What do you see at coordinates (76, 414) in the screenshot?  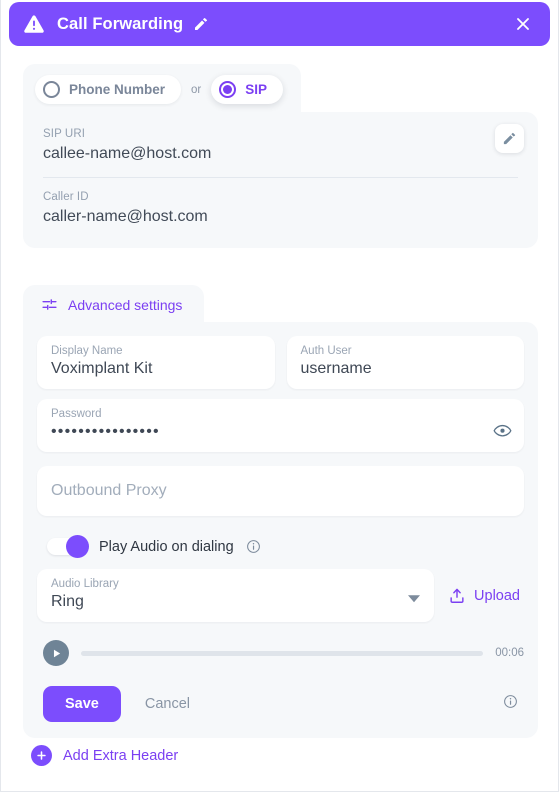 I see `password-label: Password` at bounding box center [76, 414].